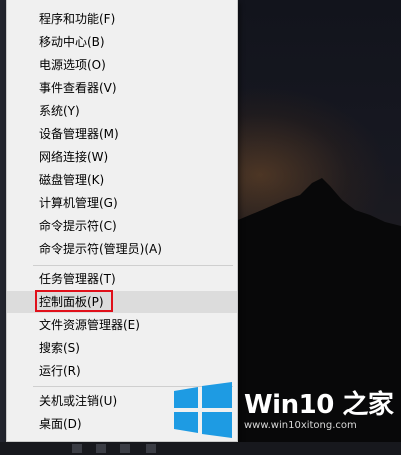 This screenshot has width=401, height=455. What do you see at coordinates (122, 226) in the screenshot?
I see `menu-item-command-prompt: 命令提示符(C)` at bounding box center [122, 226].